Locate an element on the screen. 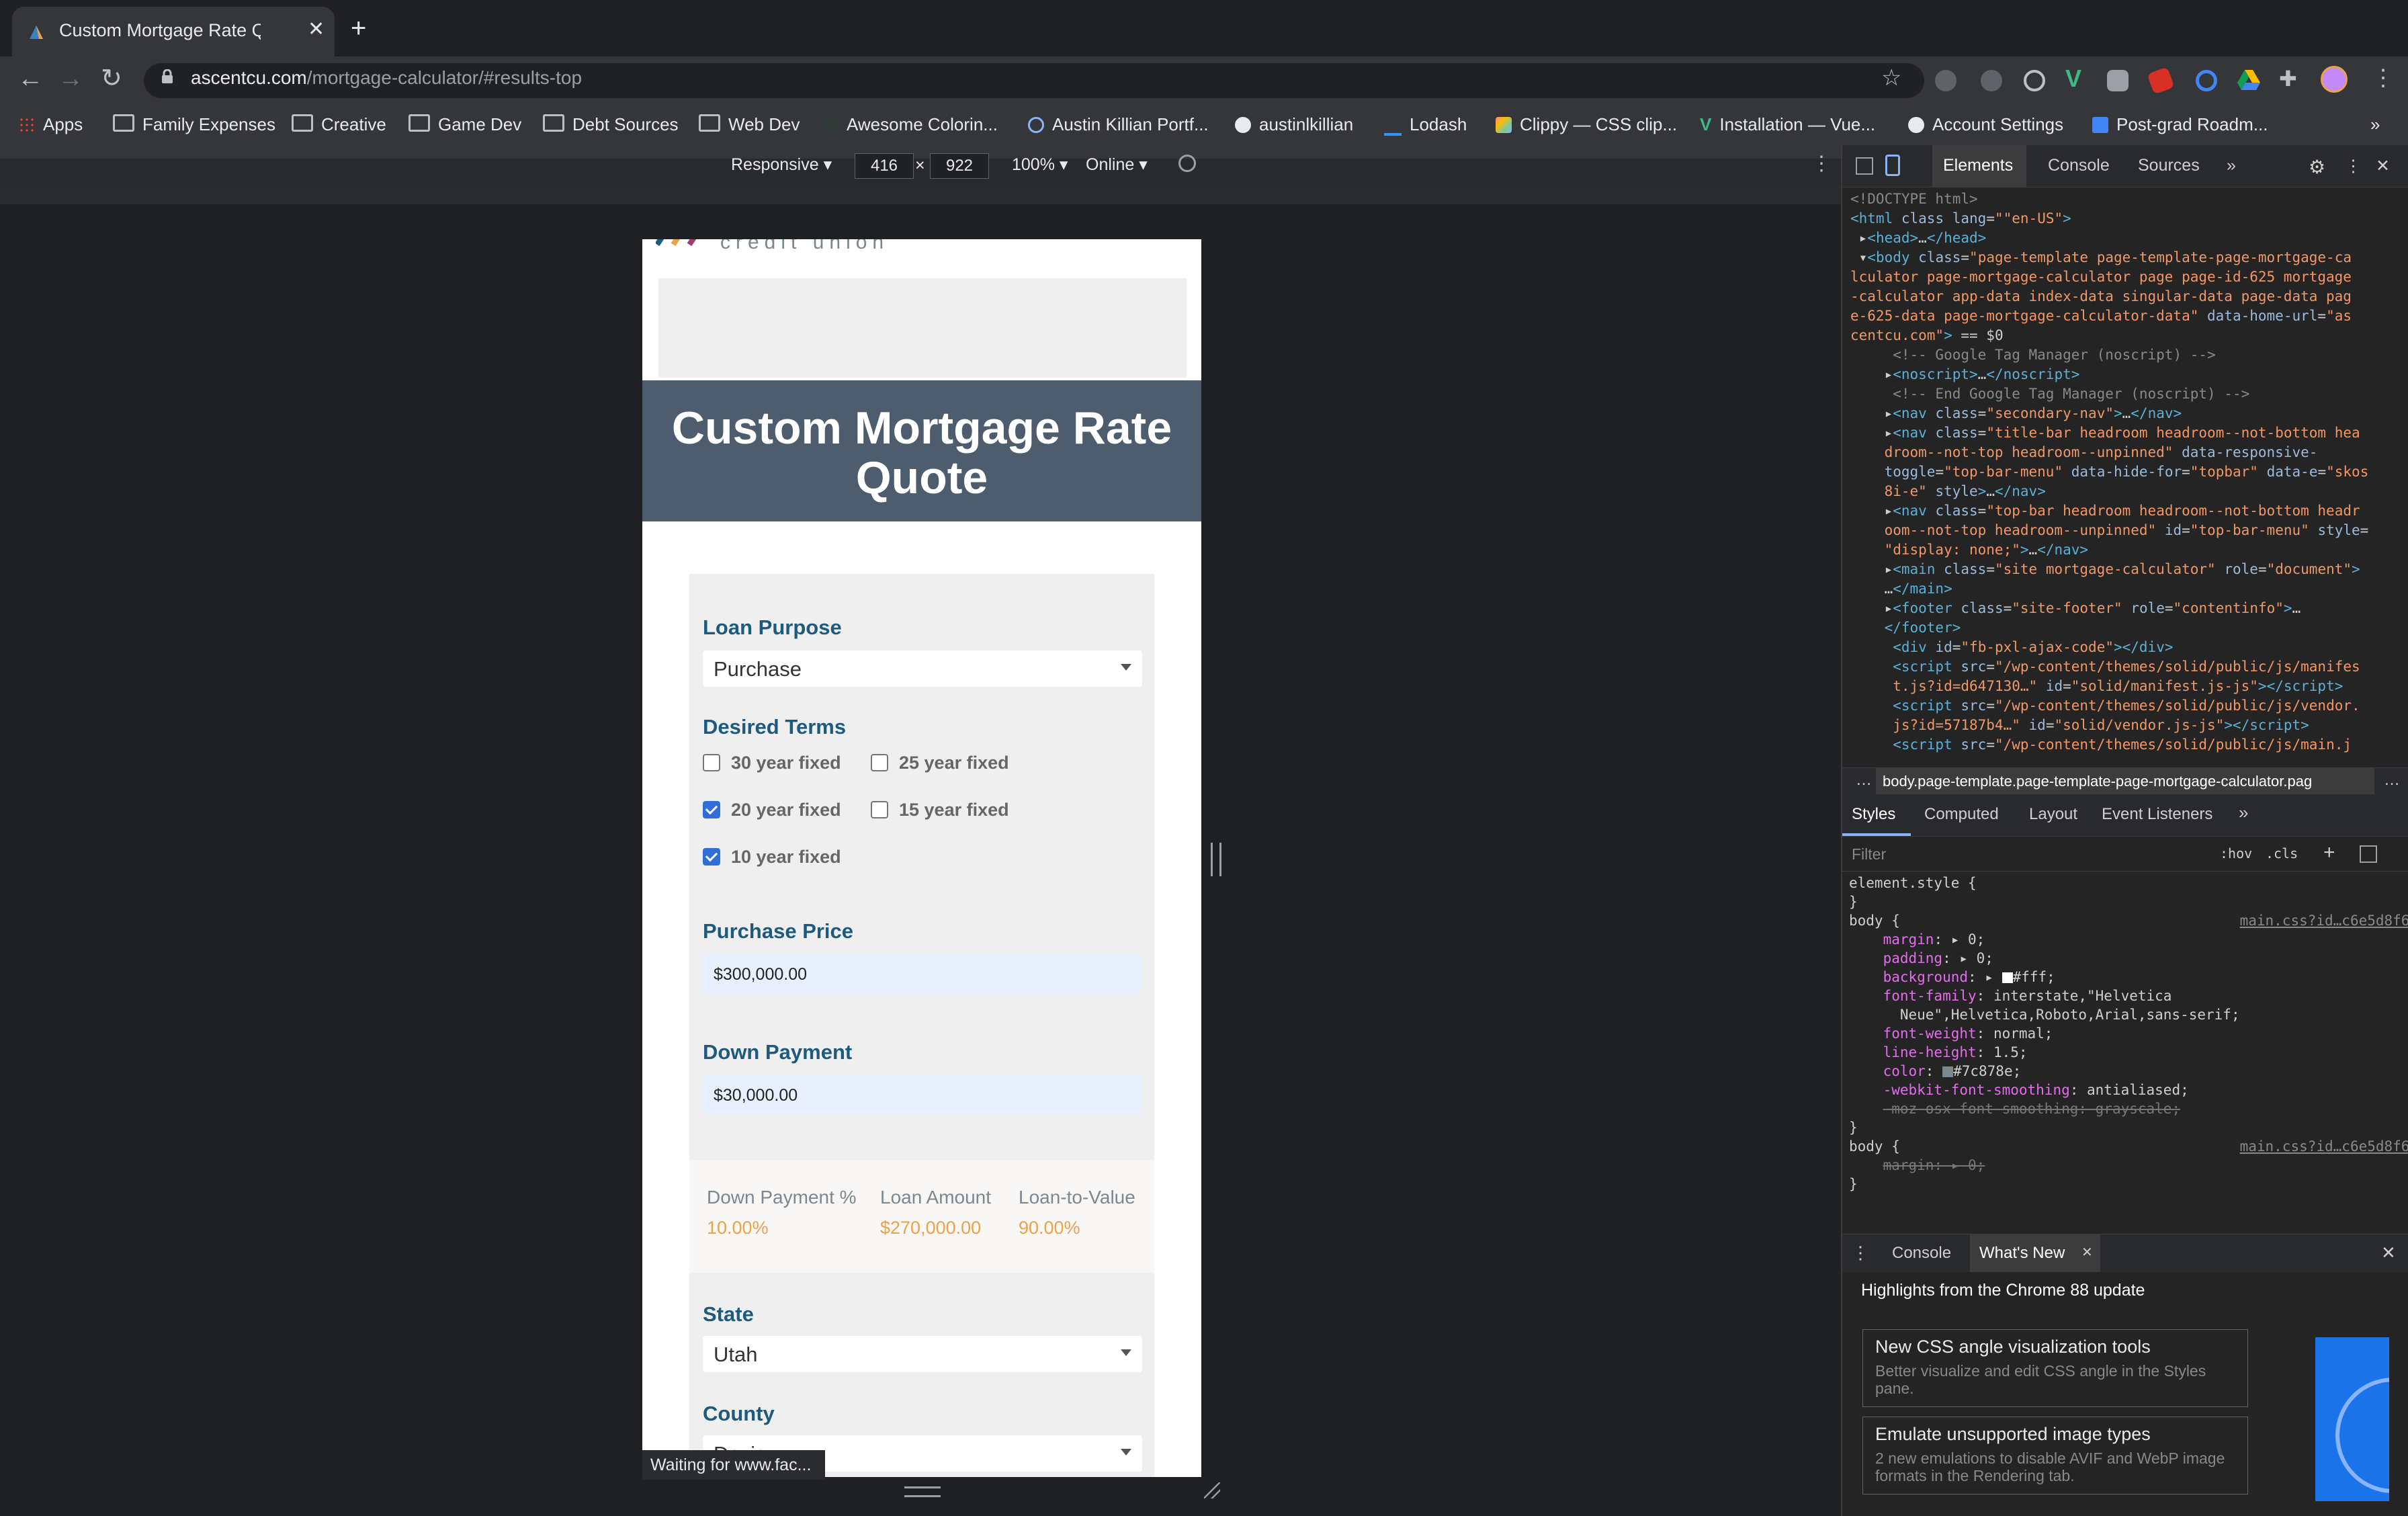 Image resolution: width=2408 pixels, height=1516 pixels. tab-elements: Elements is located at coordinates (1979, 166).